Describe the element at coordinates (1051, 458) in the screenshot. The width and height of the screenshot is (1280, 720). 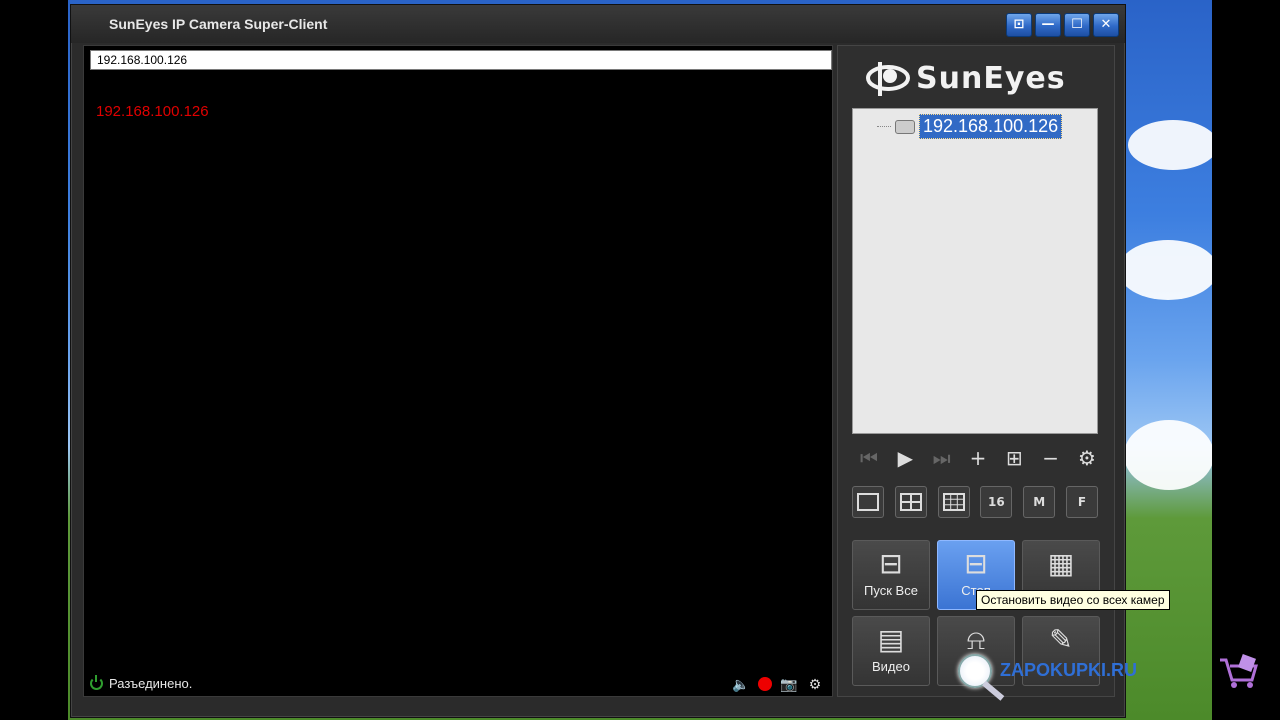
I see `remove-camera-icon: −` at that location.